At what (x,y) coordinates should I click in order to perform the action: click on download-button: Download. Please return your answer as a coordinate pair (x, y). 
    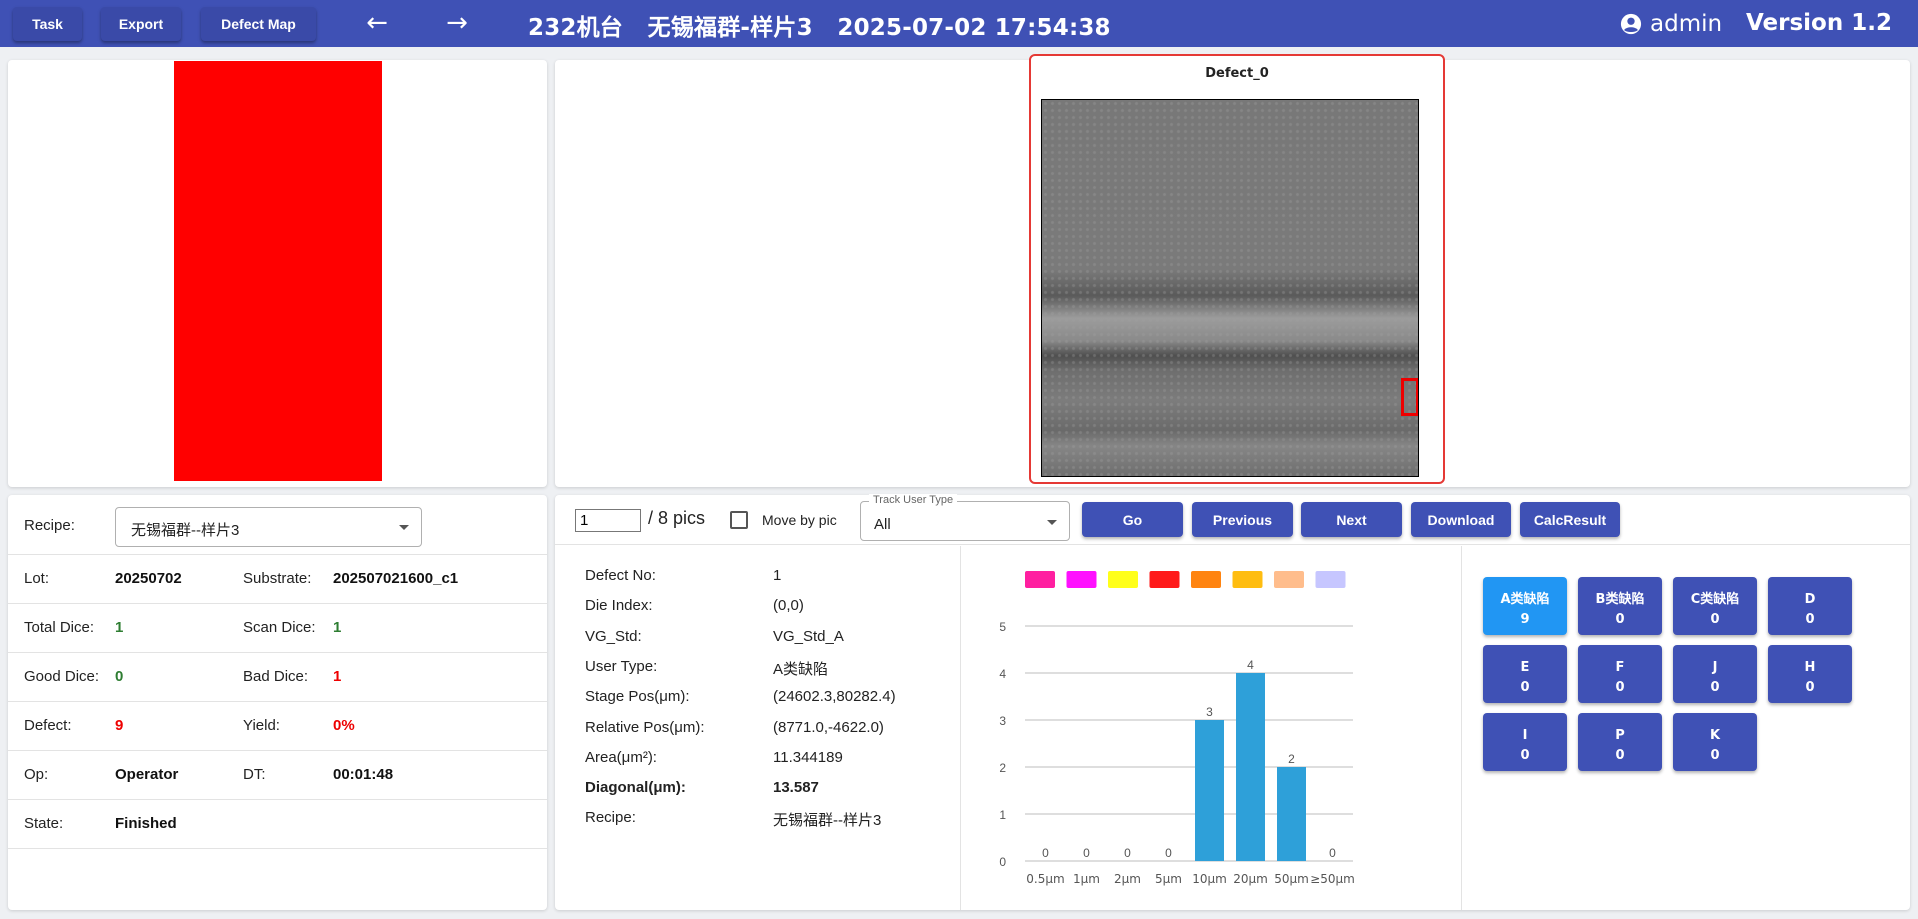
    Looking at the image, I should click on (1461, 519).